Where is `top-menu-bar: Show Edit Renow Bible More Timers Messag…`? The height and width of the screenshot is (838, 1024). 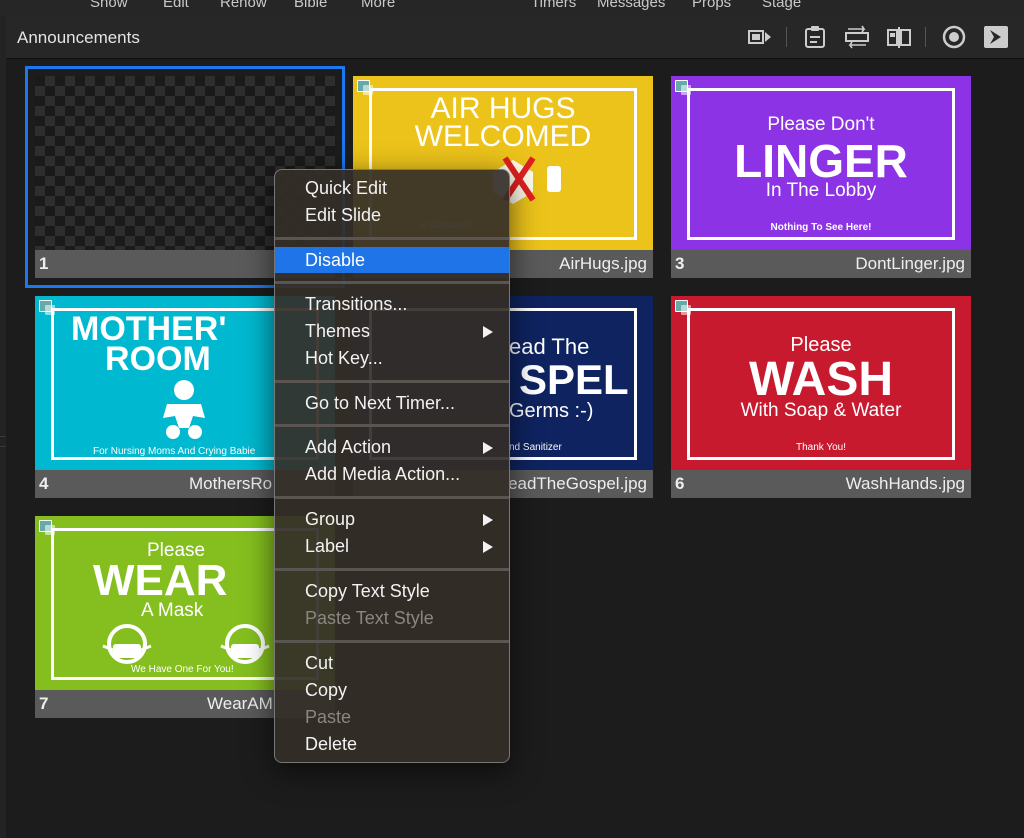
top-menu-bar: Show Edit Renow Bible More Timers Messag… is located at coordinates (512, 8).